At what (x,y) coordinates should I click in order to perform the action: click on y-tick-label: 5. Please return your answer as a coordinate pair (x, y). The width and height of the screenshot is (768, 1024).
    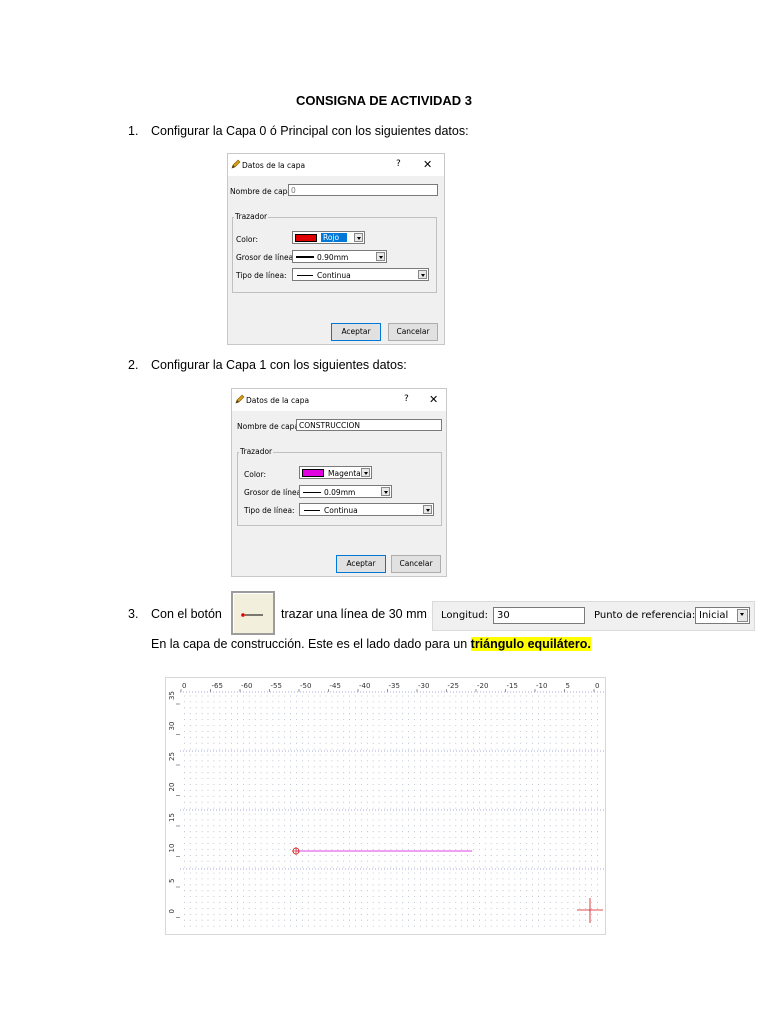
    Looking at the image, I should click on (172, 881).